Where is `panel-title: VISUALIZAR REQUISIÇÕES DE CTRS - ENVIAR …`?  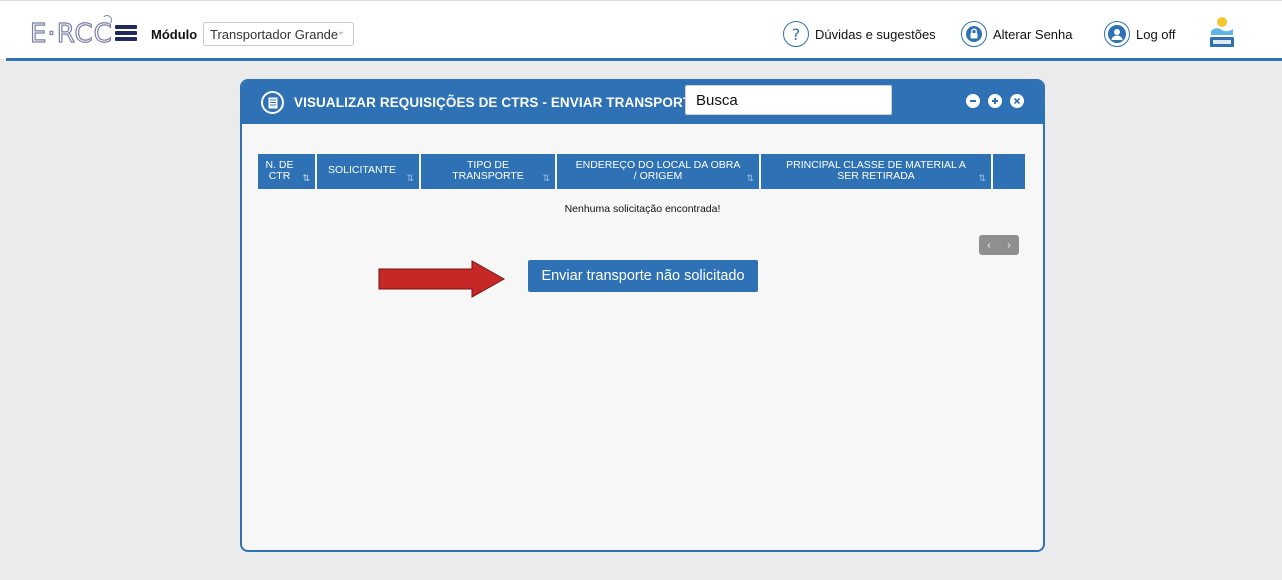
panel-title: VISUALIZAR REQUISIÇÕES DE CTRS - ENVIAR … is located at coordinates (497, 102).